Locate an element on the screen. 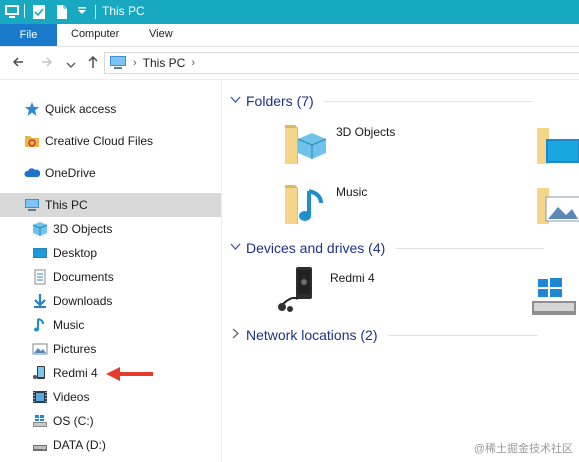 The height and width of the screenshot is (462, 579). 3d-objects-icon is located at coordinates (40, 229).